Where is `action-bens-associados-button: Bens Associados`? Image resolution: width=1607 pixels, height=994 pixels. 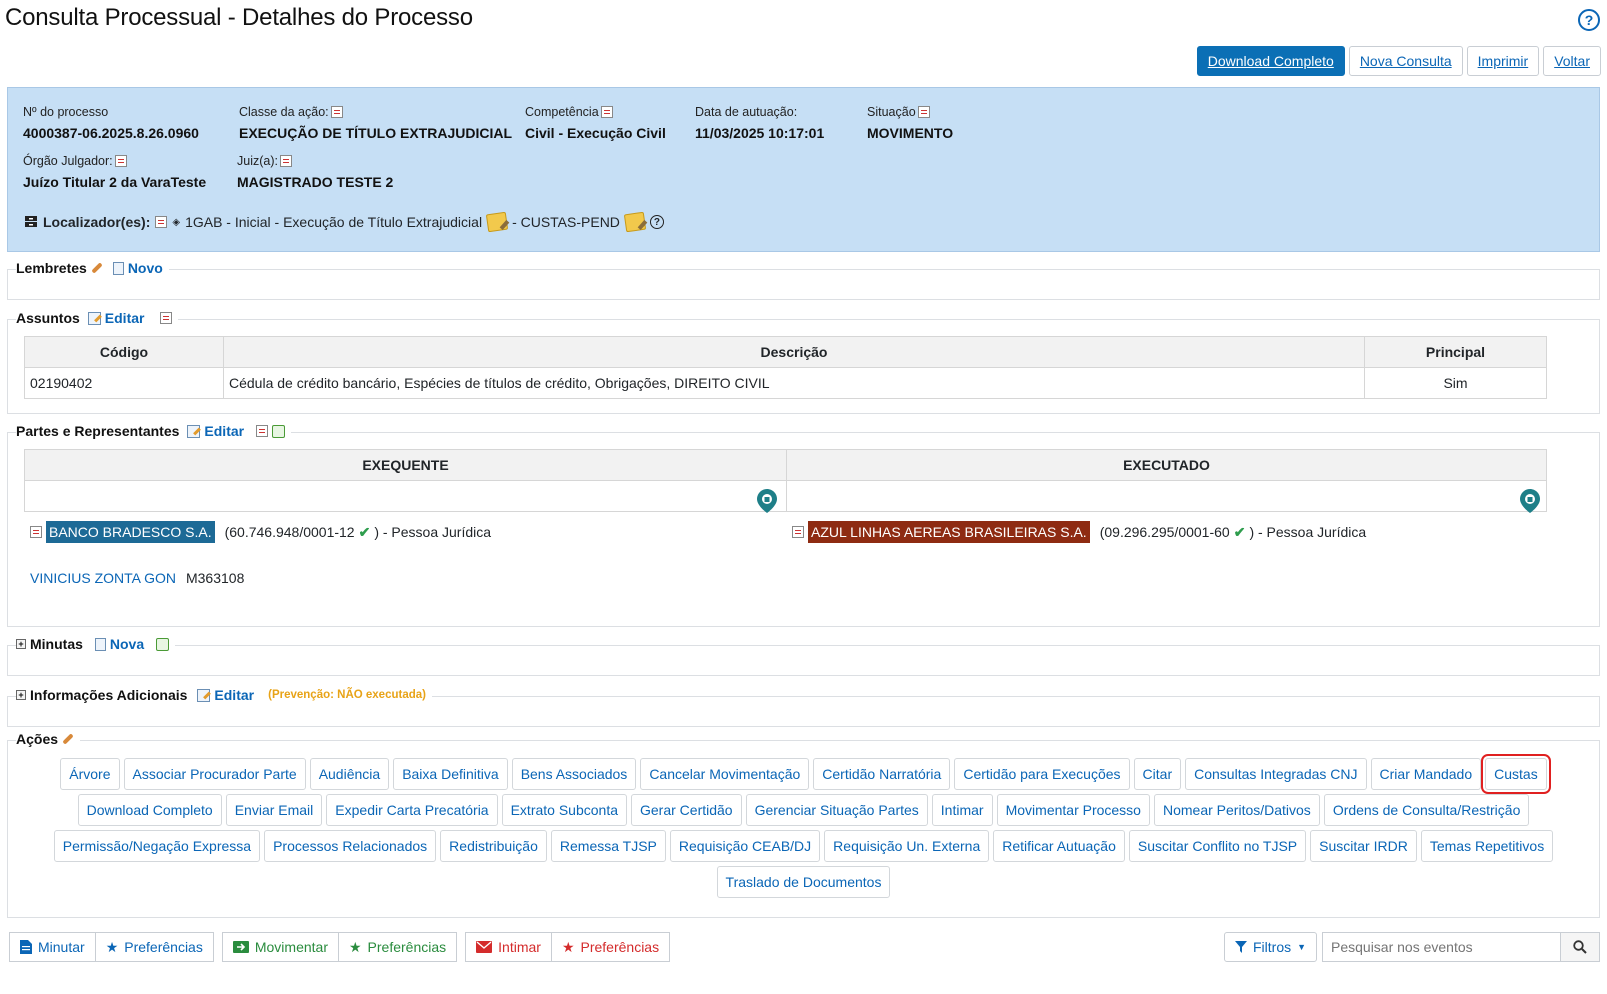
action-bens-associados-button: Bens Associados is located at coordinates (574, 774).